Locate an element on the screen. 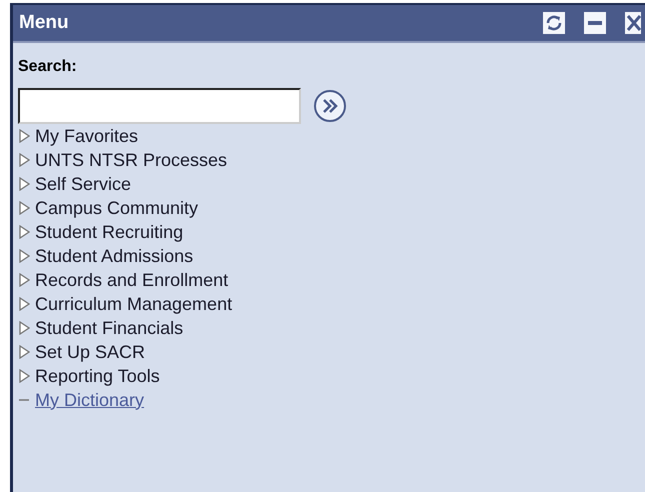 The width and height of the screenshot is (645, 492). menu-folder: UNTS NTSR Processes is located at coordinates (131, 160).